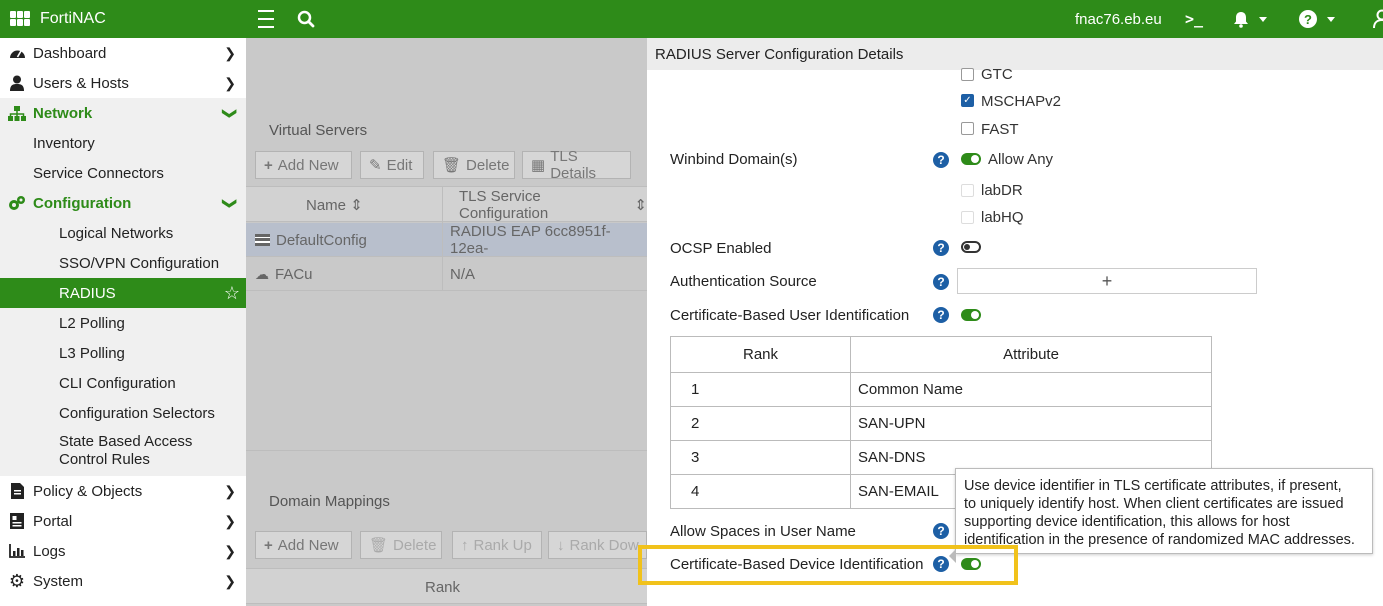 The image size is (1383, 606). I want to click on help-menu-button: ?, so click(1317, 19).